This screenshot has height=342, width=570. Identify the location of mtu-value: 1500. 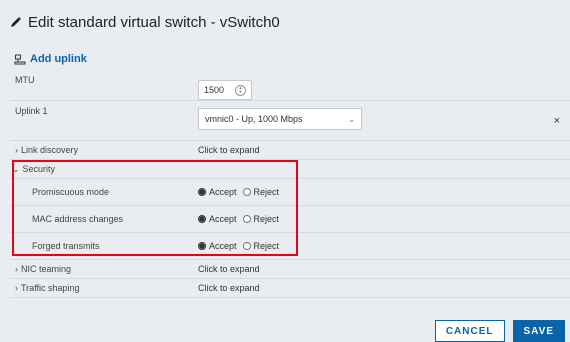
(214, 90).